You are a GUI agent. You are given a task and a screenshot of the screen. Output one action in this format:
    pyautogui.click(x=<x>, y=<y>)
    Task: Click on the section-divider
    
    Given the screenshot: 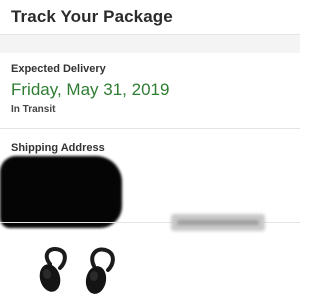 What is the action you would take?
    pyautogui.click(x=150, y=128)
    